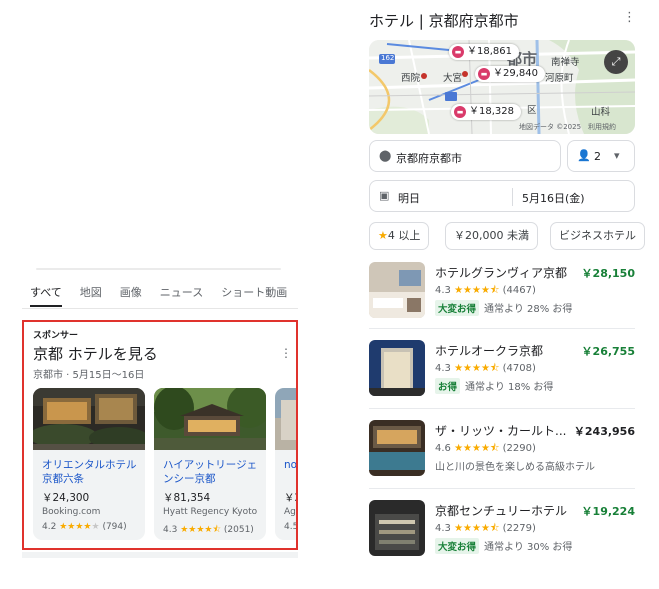  Describe the element at coordinates (484, 52) in the screenshot. I see `map-price-pin: ▬ ￥18,861` at that location.